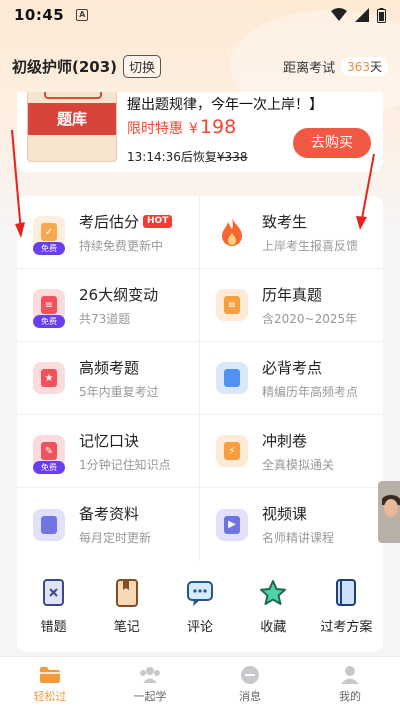  What do you see at coordinates (375, 66) in the screenshot?
I see `countdown-suffix: 天` at bounding box center [375, 66].